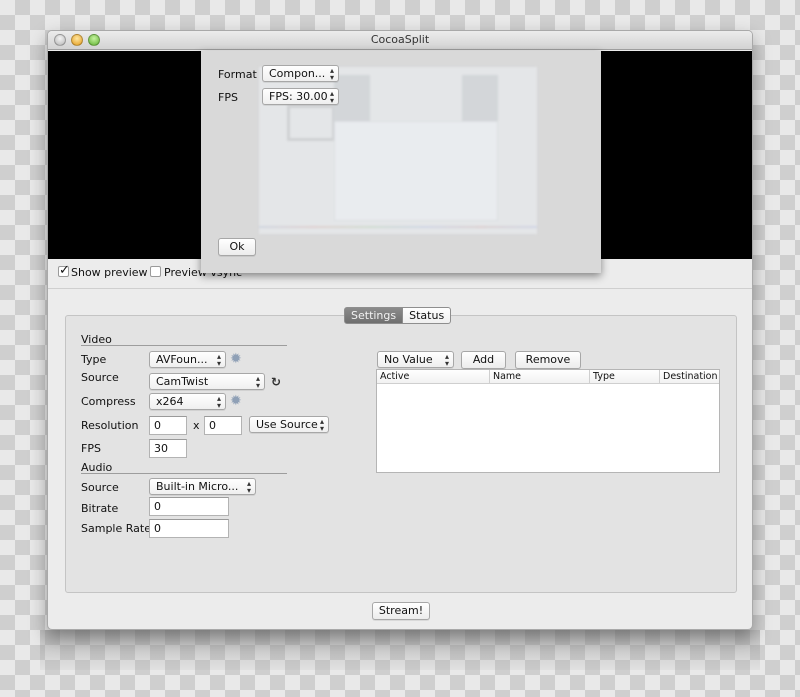  Describe the element at coordinates (539, 377) in the screenshot. I see `column-header-name: Name` at that location.